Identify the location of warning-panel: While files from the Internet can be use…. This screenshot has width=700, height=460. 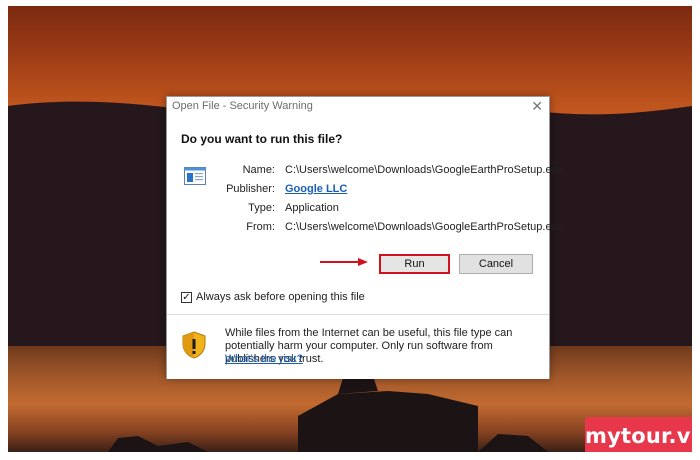
(358, 346).